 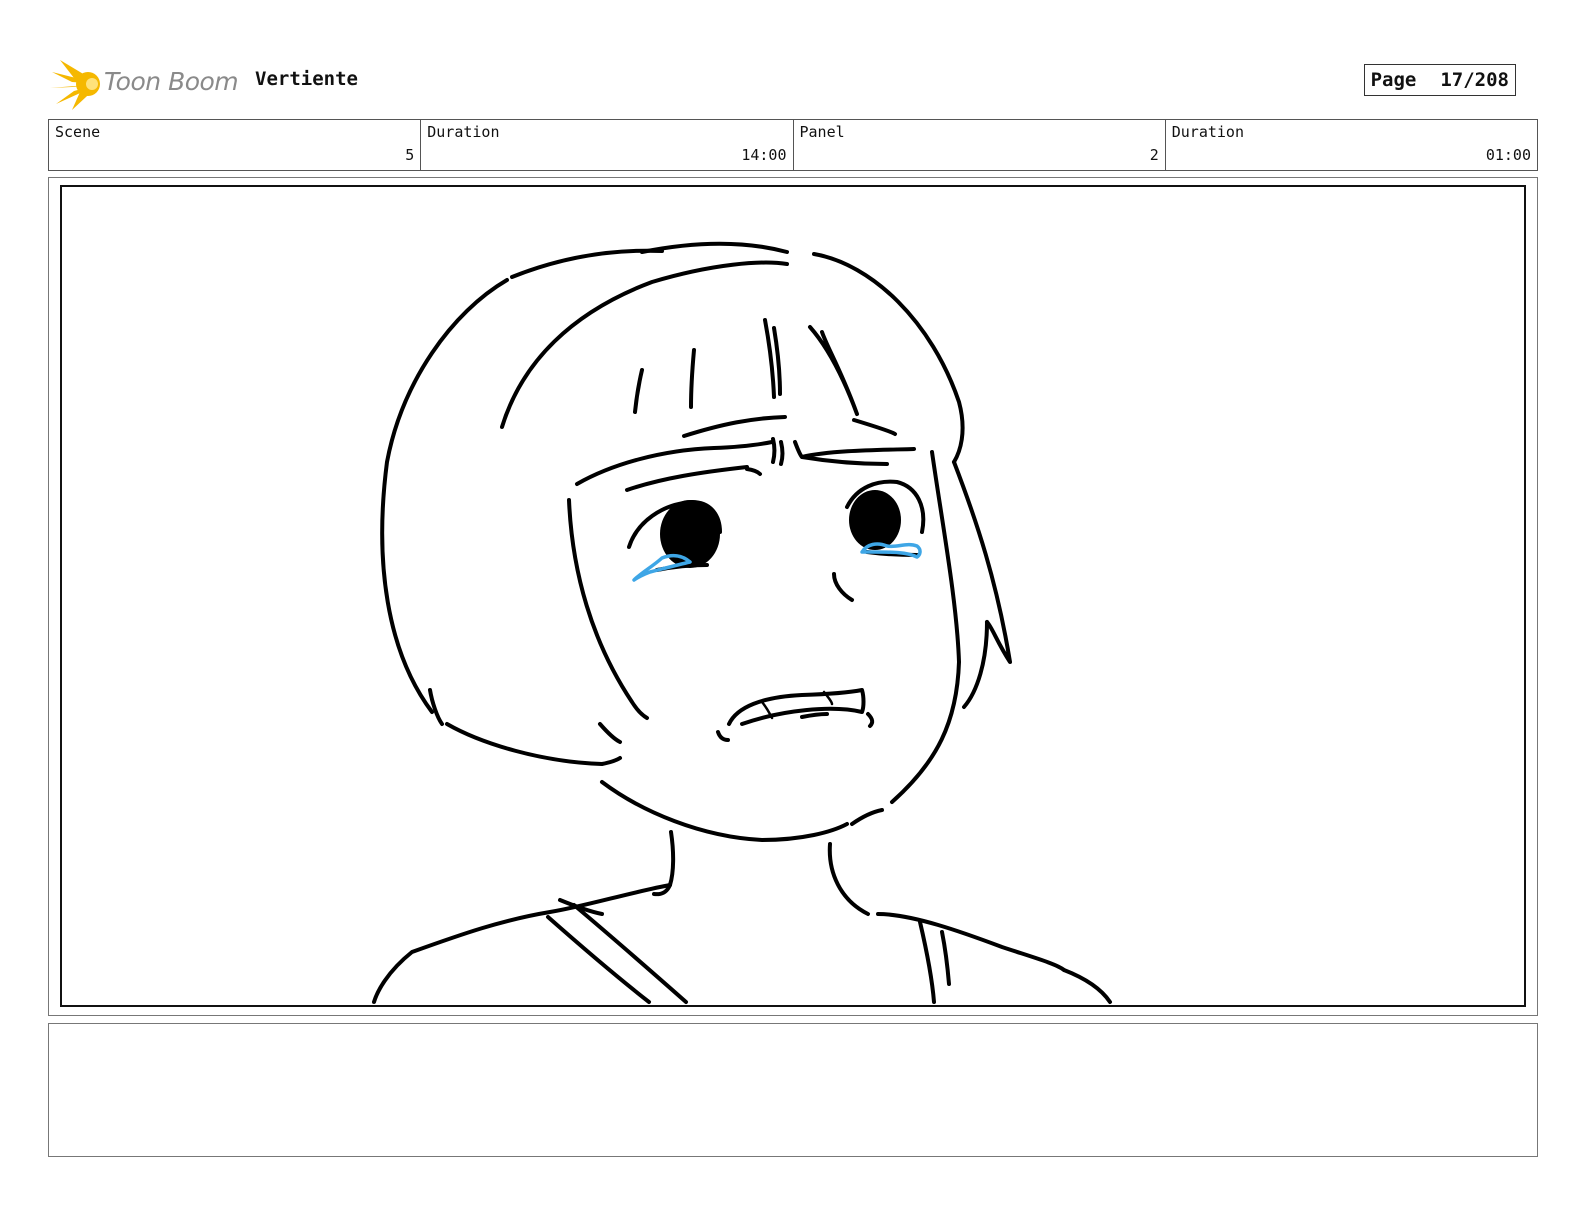 I want to click on pupil-left, so click(x=690, y=534).